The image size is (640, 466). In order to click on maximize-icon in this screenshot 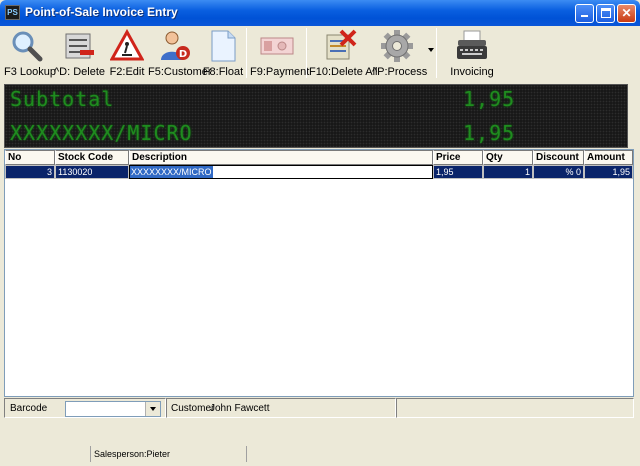, I will do `click(605, 13)`.